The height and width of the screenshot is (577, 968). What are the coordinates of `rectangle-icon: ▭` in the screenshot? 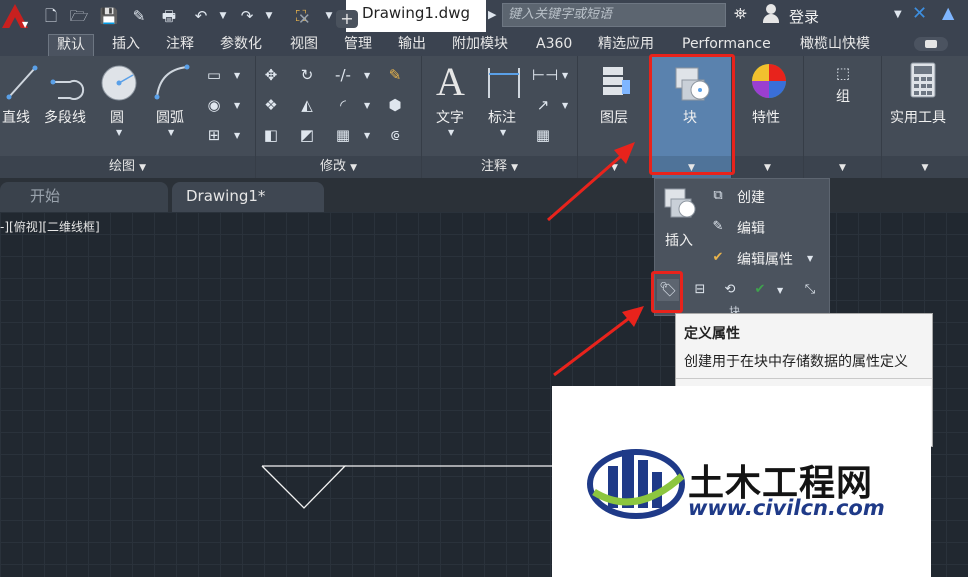 It's located at (214, 75).